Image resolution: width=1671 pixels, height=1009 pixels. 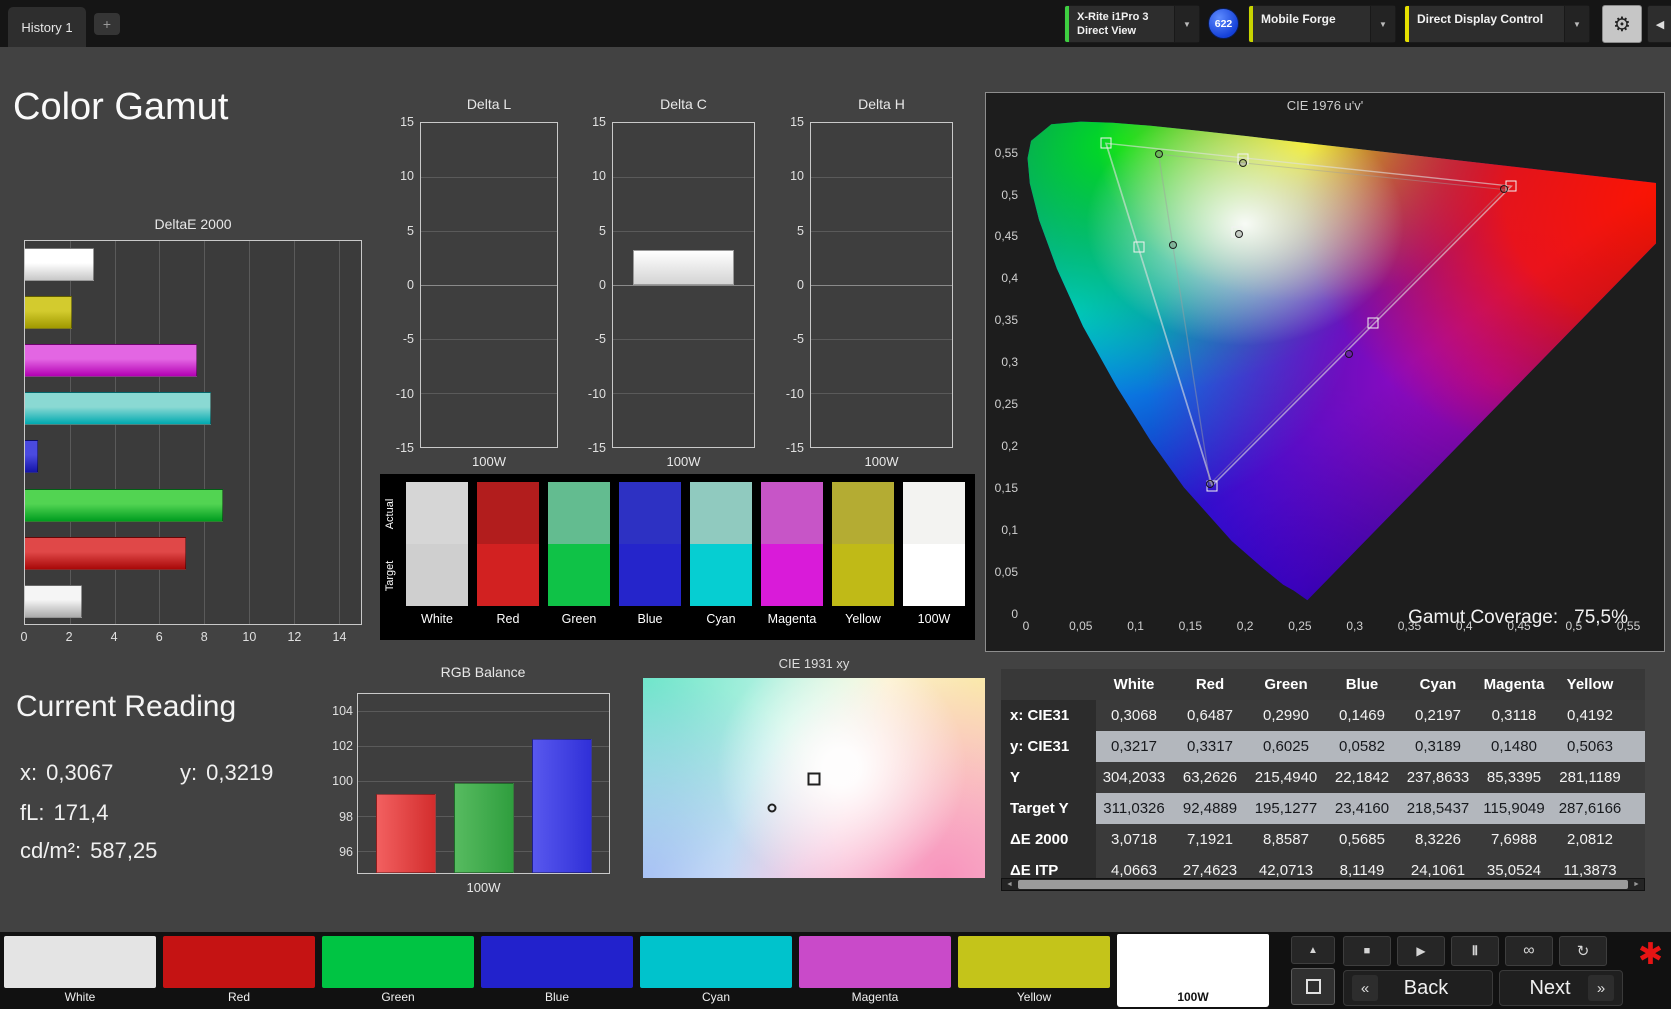 What do you see at coordinates (1480, 19) in the screenshot?
I see `display-control-label: Direct Display Control` at bounding box center [1480, 19].